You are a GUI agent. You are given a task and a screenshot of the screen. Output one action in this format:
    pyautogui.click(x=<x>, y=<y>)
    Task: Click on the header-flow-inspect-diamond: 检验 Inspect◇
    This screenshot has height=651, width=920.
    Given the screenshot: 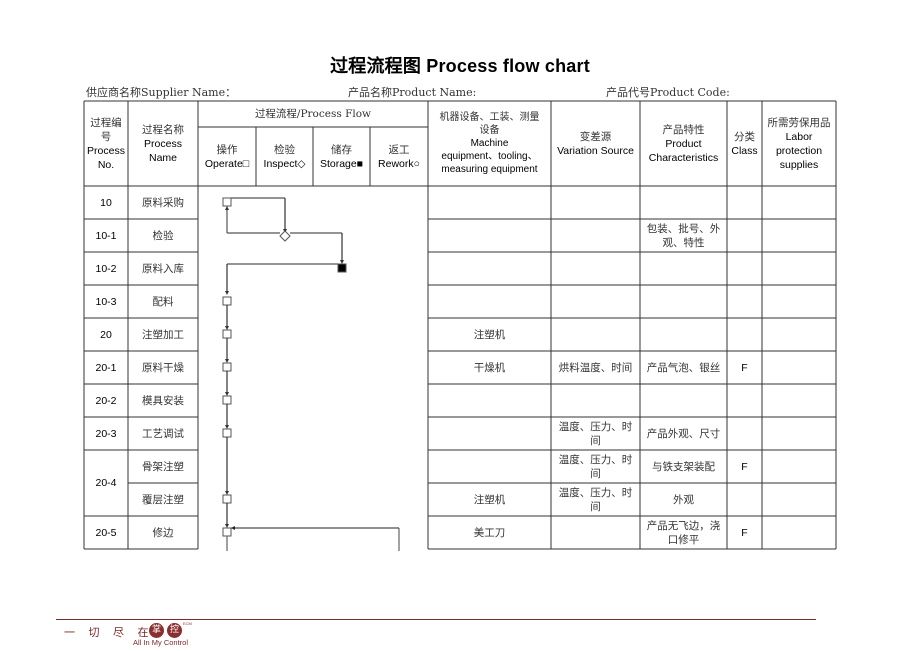 What is the action you would take?
    pyautogui.click(x=284, y=156)
    